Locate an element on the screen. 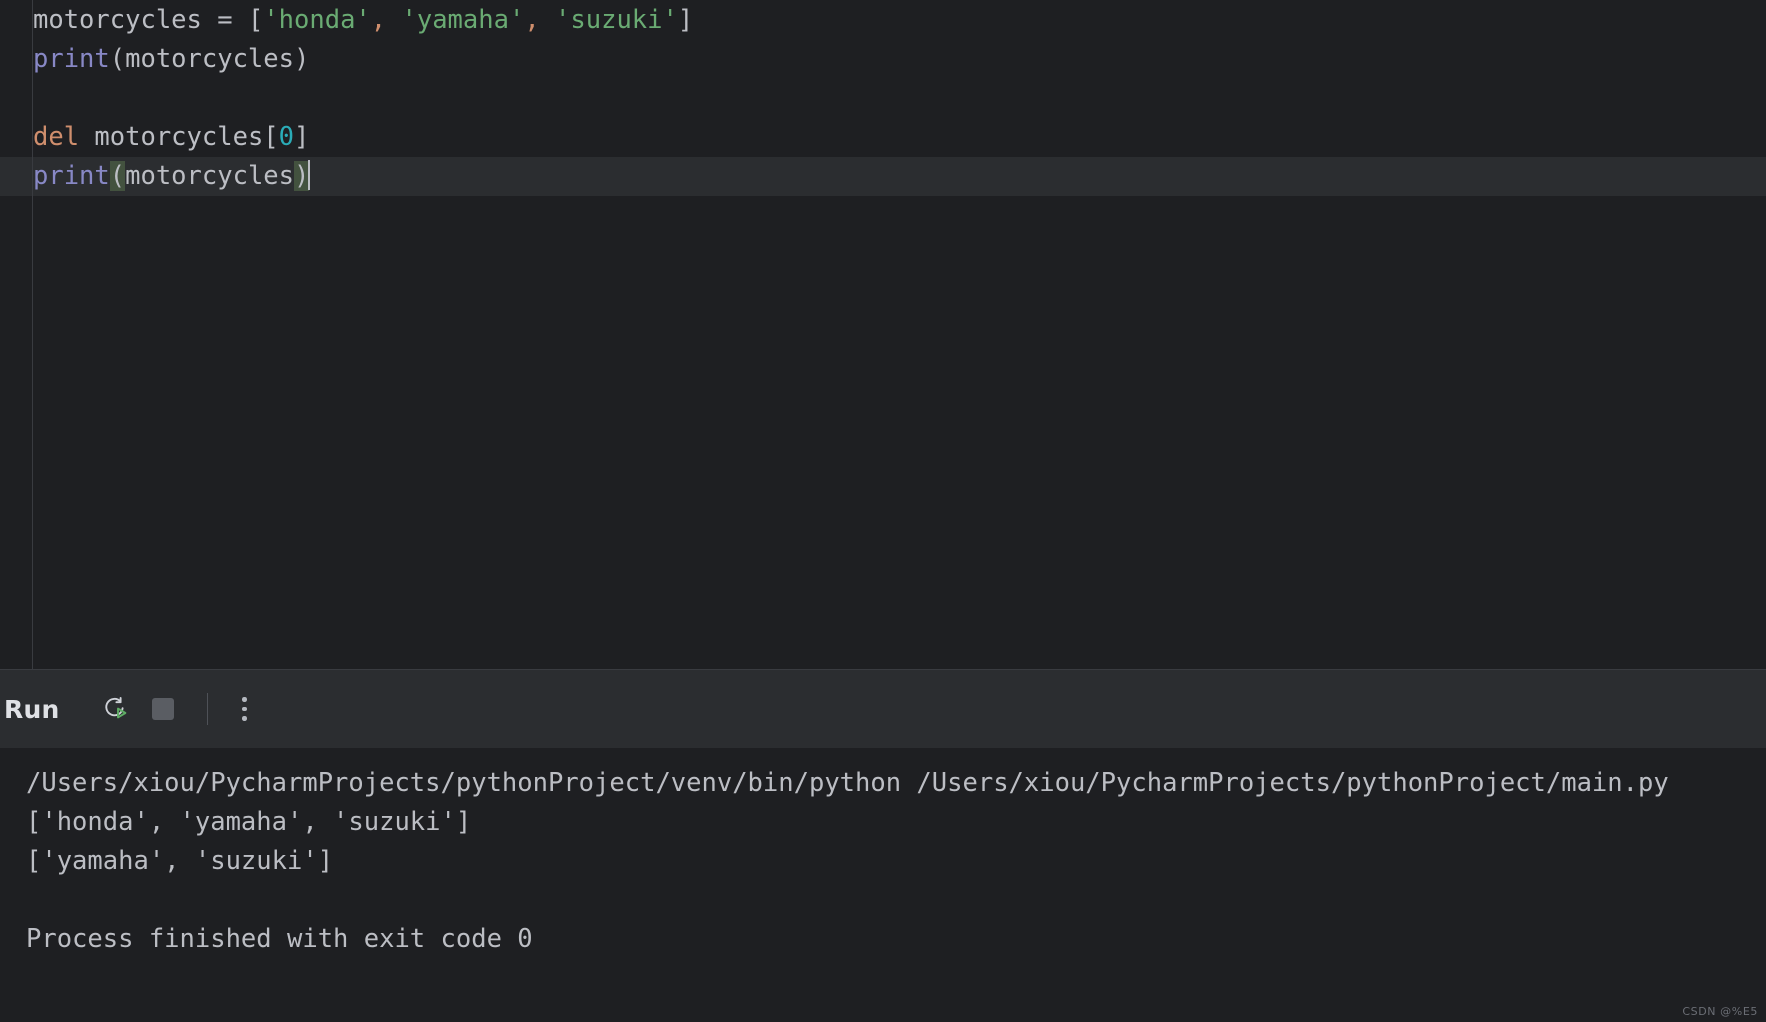  more-vertical-icon is located at coordinates (244, 709).